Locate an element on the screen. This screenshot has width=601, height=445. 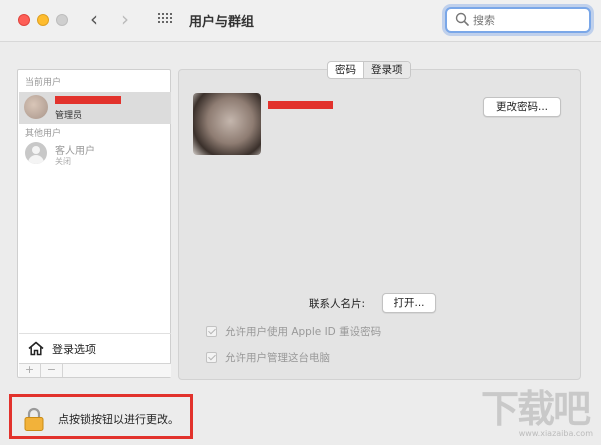
add-user-button: + is located at coordinates (30, 370).